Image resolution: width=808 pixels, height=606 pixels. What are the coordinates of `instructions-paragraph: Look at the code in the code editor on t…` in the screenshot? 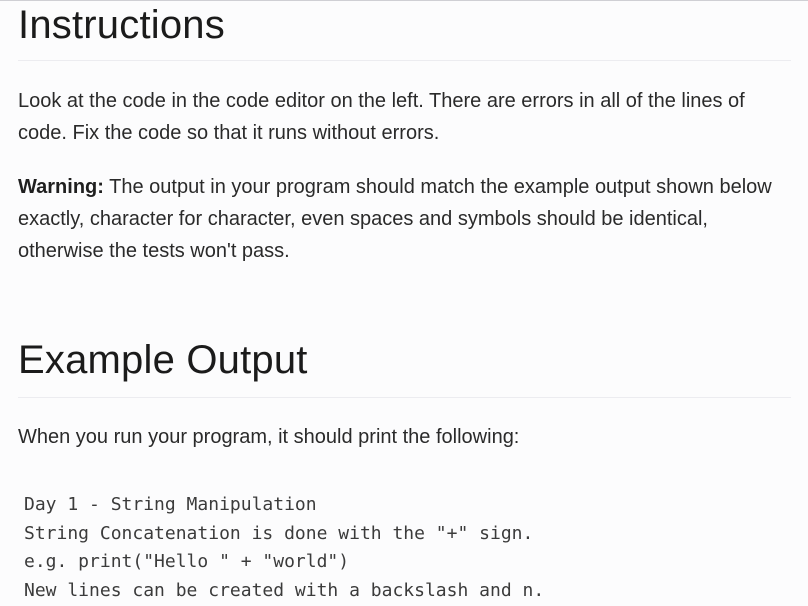 It's located at (381, 117).